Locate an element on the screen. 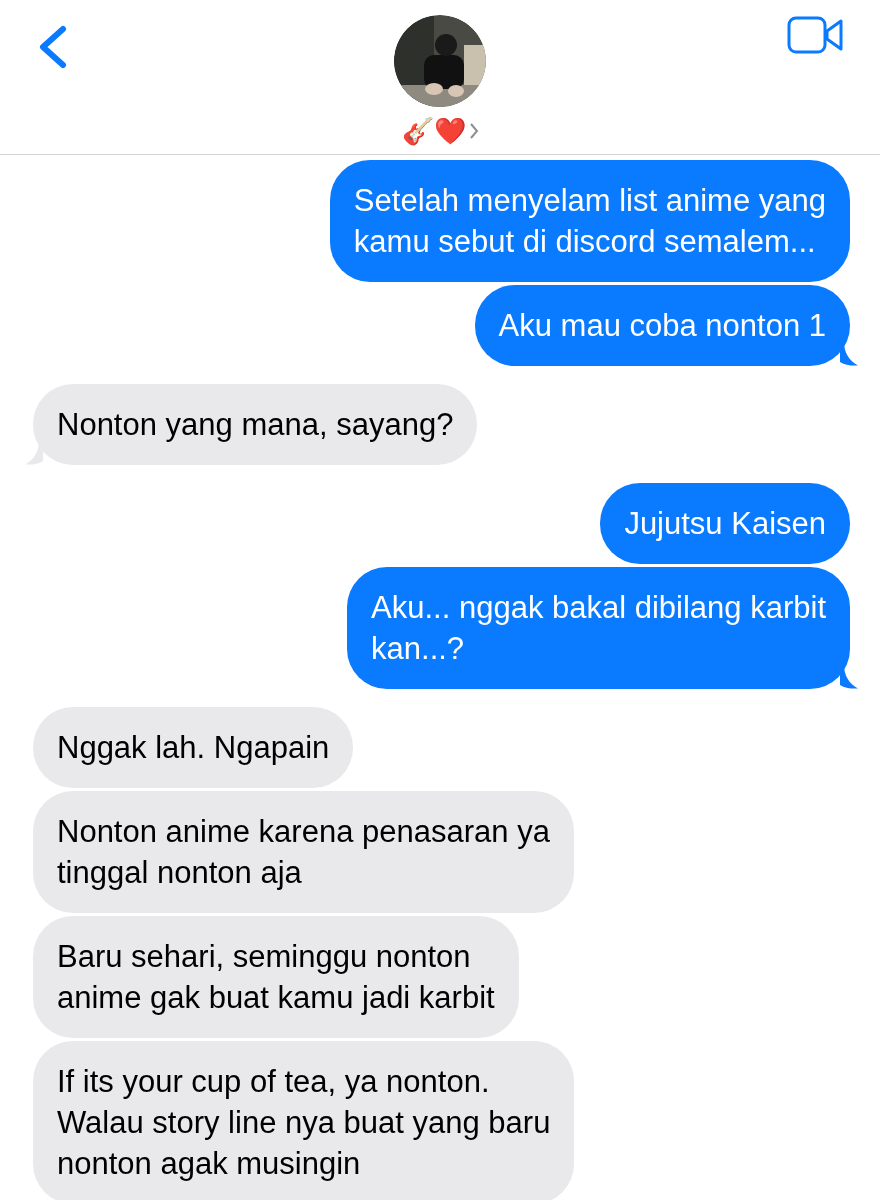 This screenshot has height=1200, width=880. message-bubble: Baru sehari, seminggu nonton anime gak buat kamu jadi karbit is located at coordinates (276, 977).